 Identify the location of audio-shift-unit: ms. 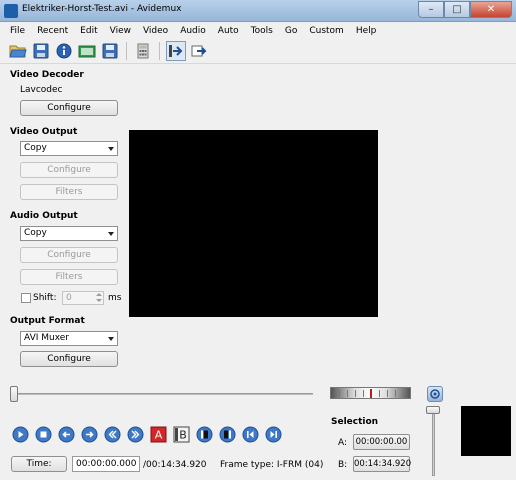
(115, 298).